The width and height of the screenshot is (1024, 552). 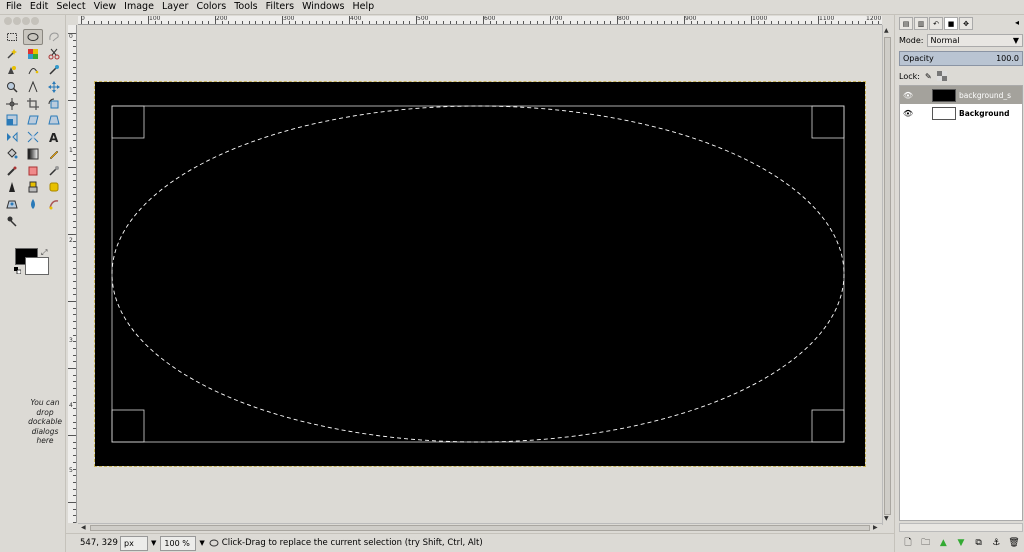 I want to click on text-tool-icon: A, so click(x=54, y=137).